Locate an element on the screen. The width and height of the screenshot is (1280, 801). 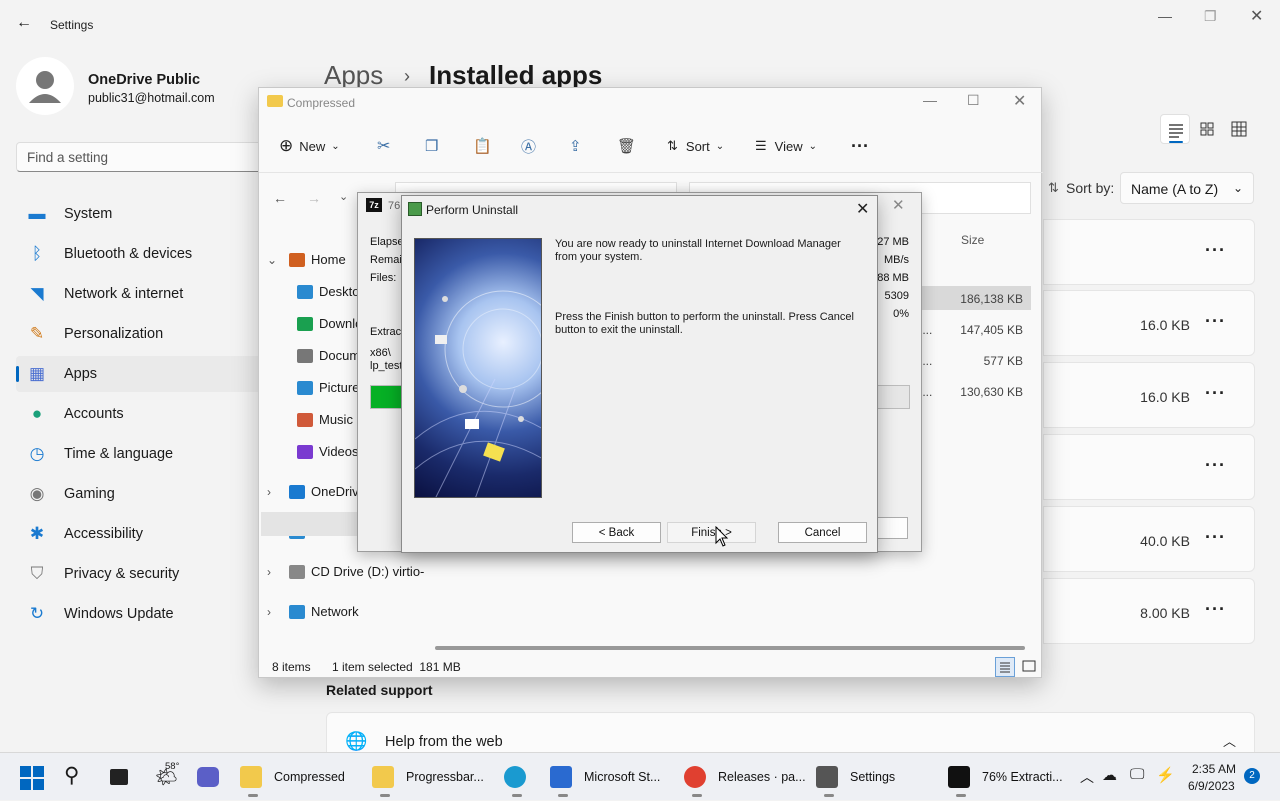
file-size: 186,138 KB is located at coordinates (991, 299).